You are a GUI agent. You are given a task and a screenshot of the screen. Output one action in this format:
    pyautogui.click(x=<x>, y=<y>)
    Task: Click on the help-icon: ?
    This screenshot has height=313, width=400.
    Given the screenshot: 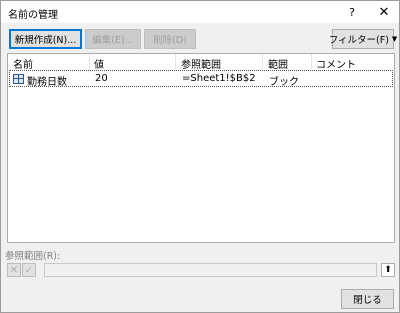 What is the action you would take?
    pyautogui.click(x=352, y=12)
    